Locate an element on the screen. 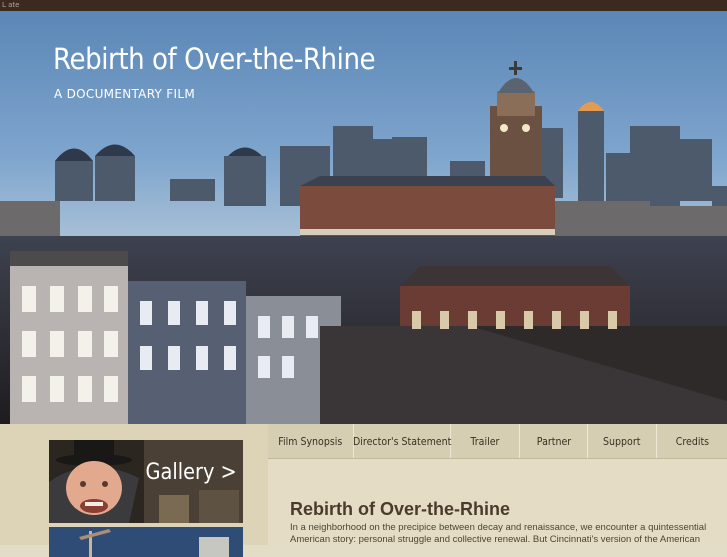 This screenshot has height=557, width=727. nav-directors-statement: Director's Statement is located at coordinates (402, 441).